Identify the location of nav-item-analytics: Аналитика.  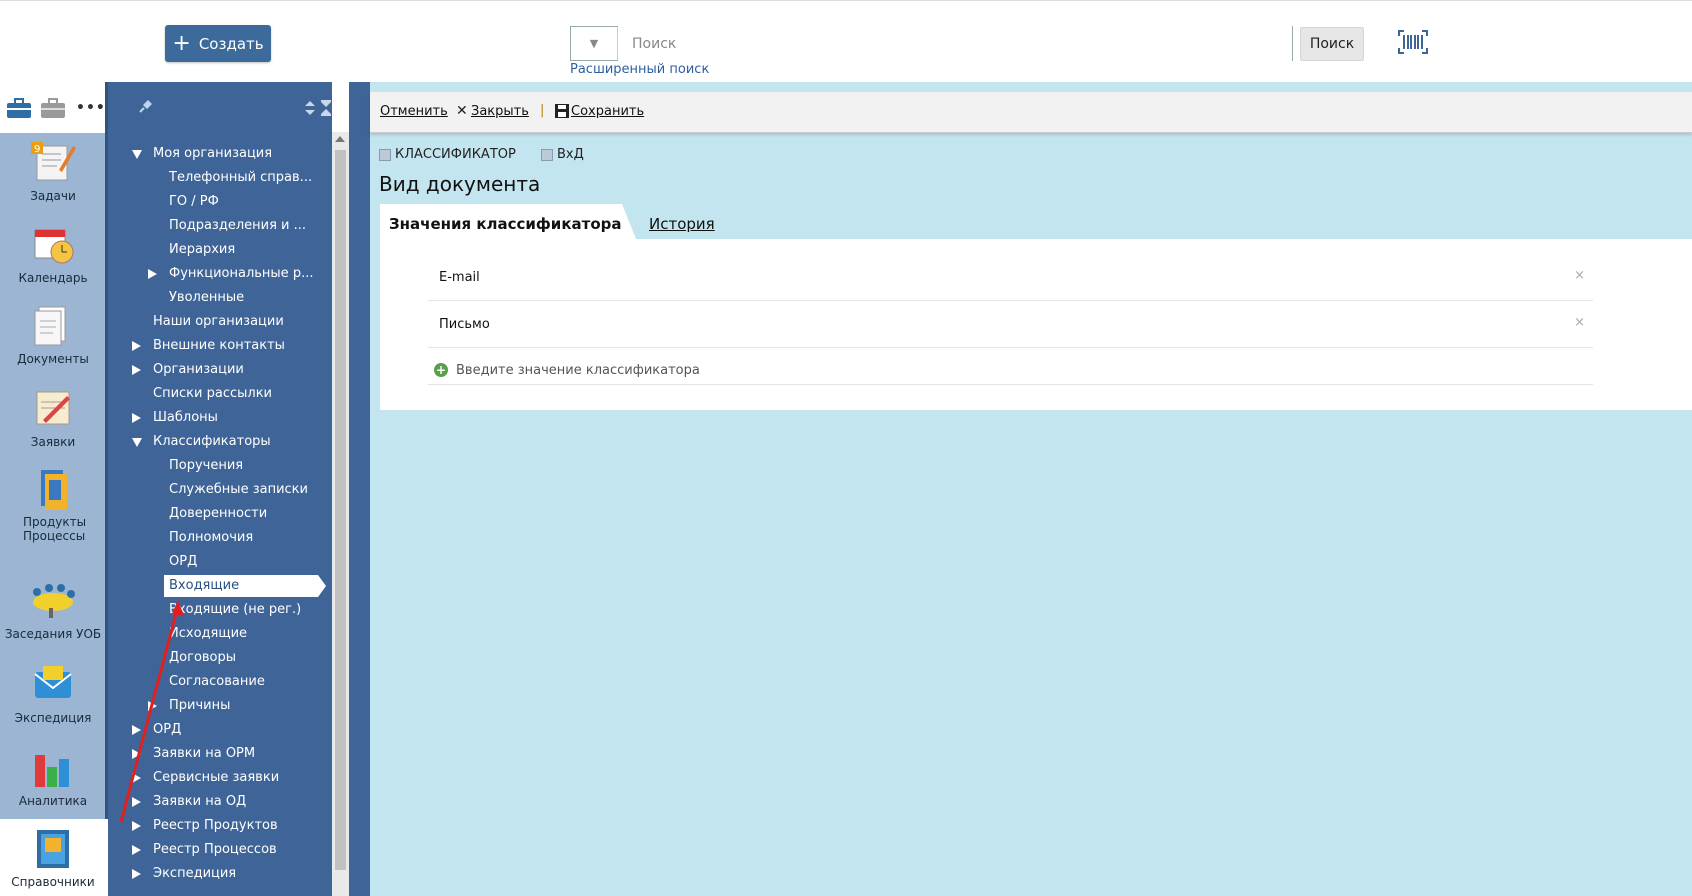
(53, 776).